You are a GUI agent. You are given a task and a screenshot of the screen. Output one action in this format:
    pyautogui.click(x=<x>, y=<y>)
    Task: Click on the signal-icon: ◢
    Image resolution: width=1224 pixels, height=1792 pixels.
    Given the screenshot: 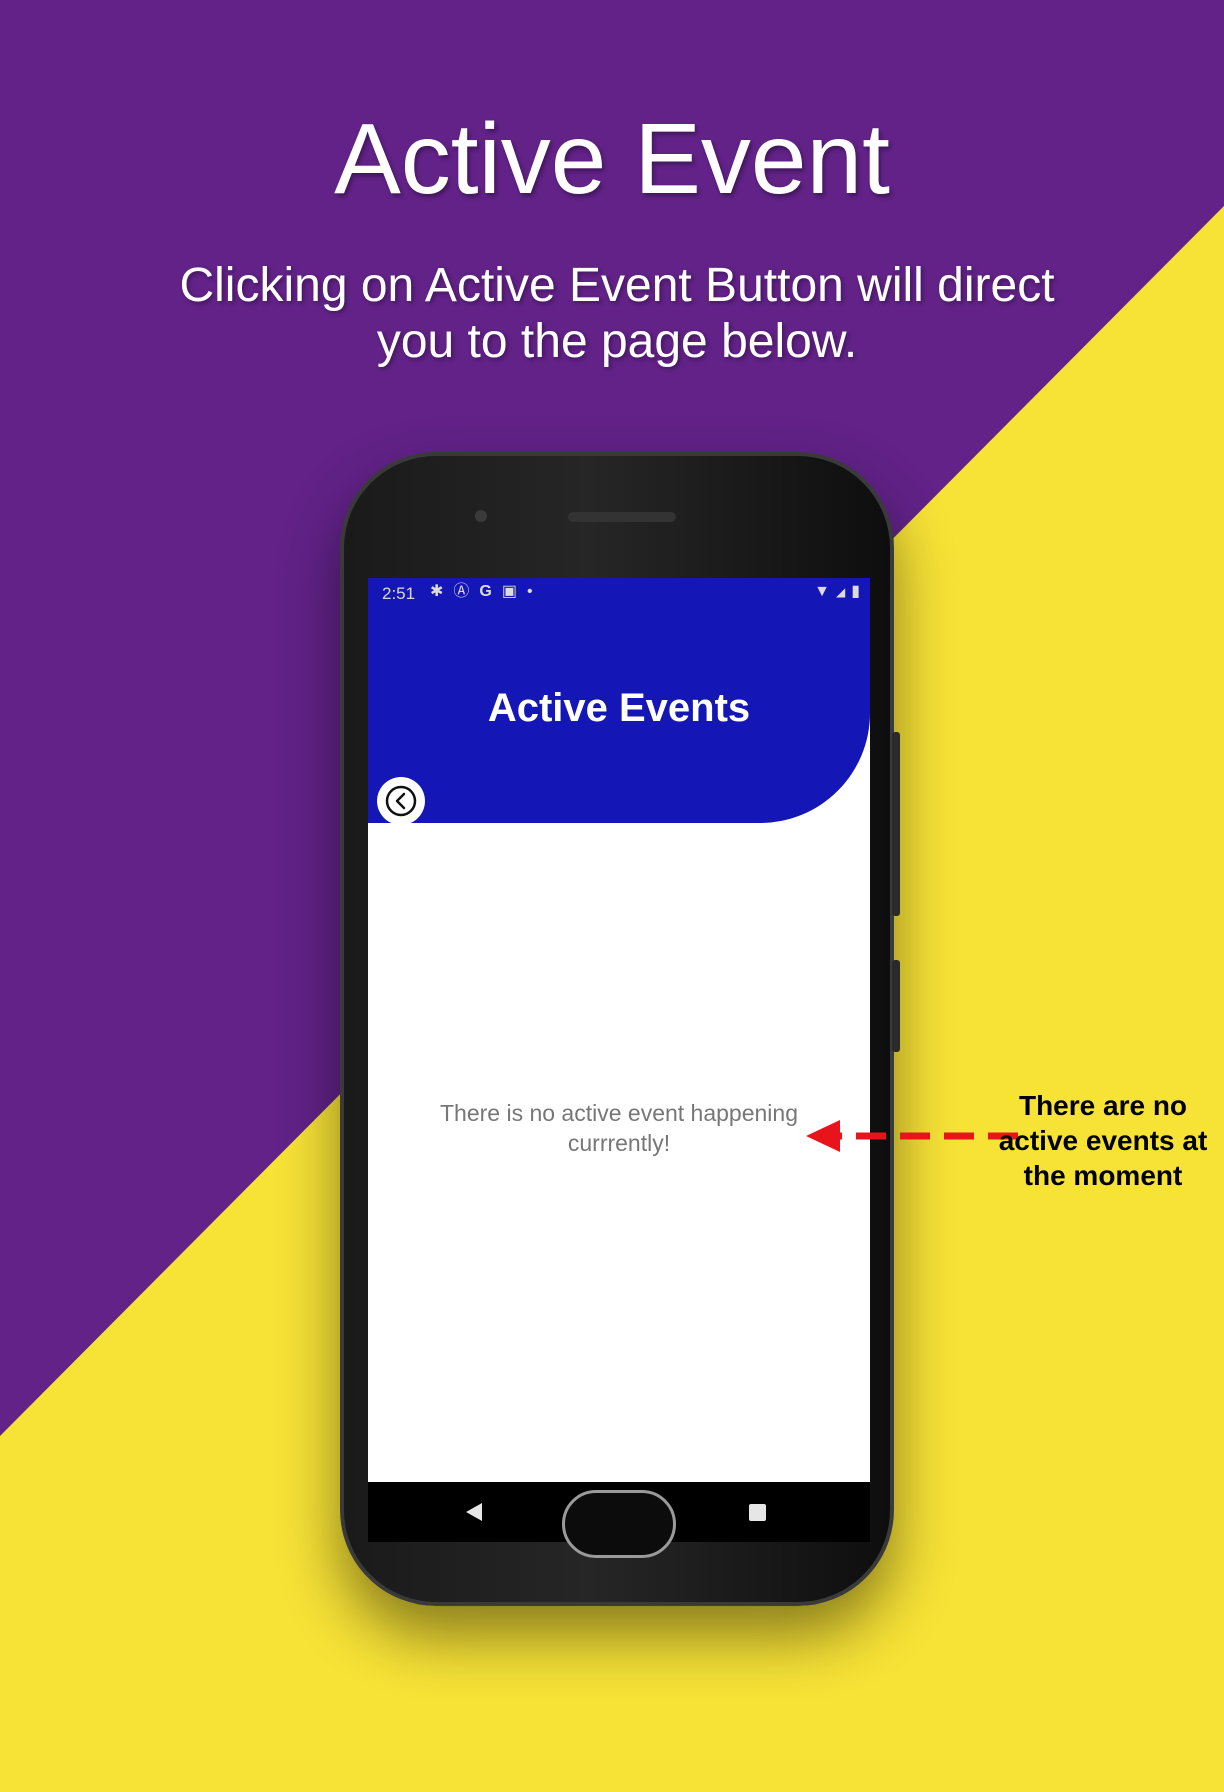 What is the action you would take?
    pyautogui.click(x=840, y=592)
    